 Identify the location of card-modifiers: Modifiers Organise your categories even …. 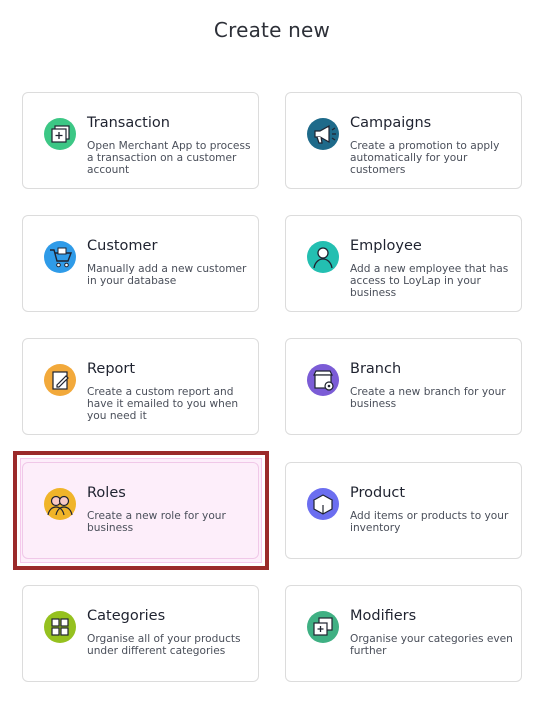
(403, 633).